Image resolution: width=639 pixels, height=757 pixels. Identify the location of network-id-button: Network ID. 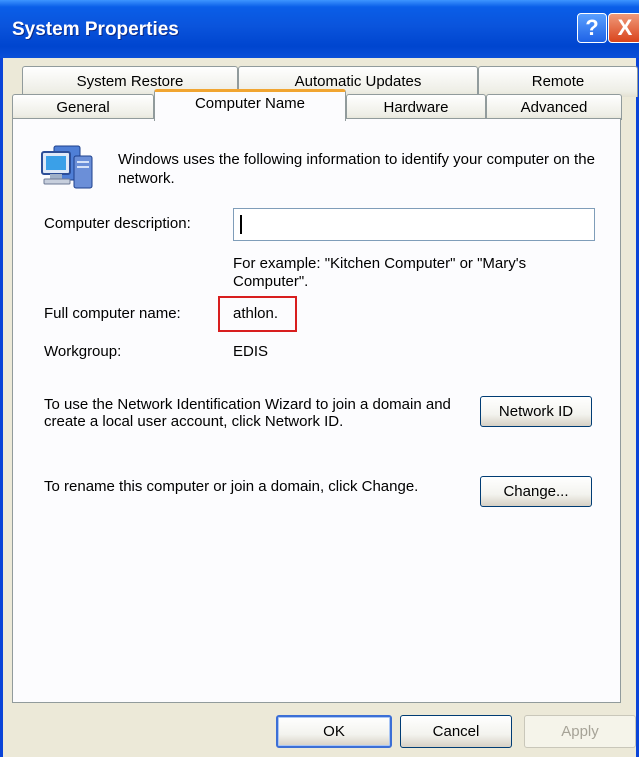
(536, 411).